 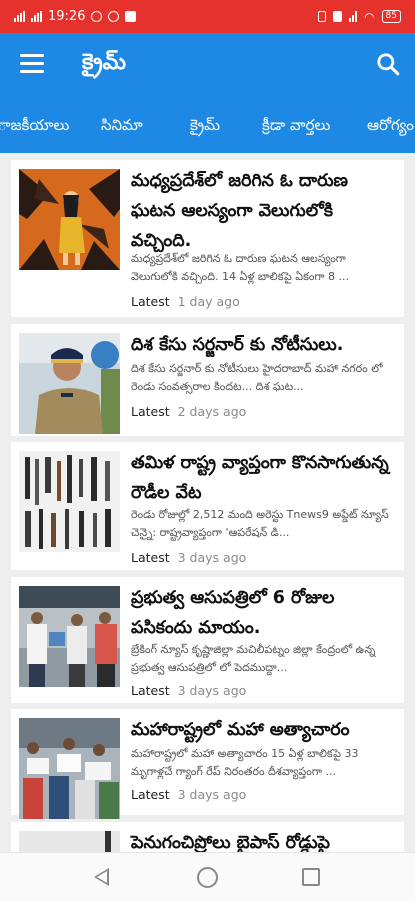 I want to click on article-title: పెనుగంచిప్రోలు బైపాస్ రోడ్డుపై, so click(x=230, y=842).